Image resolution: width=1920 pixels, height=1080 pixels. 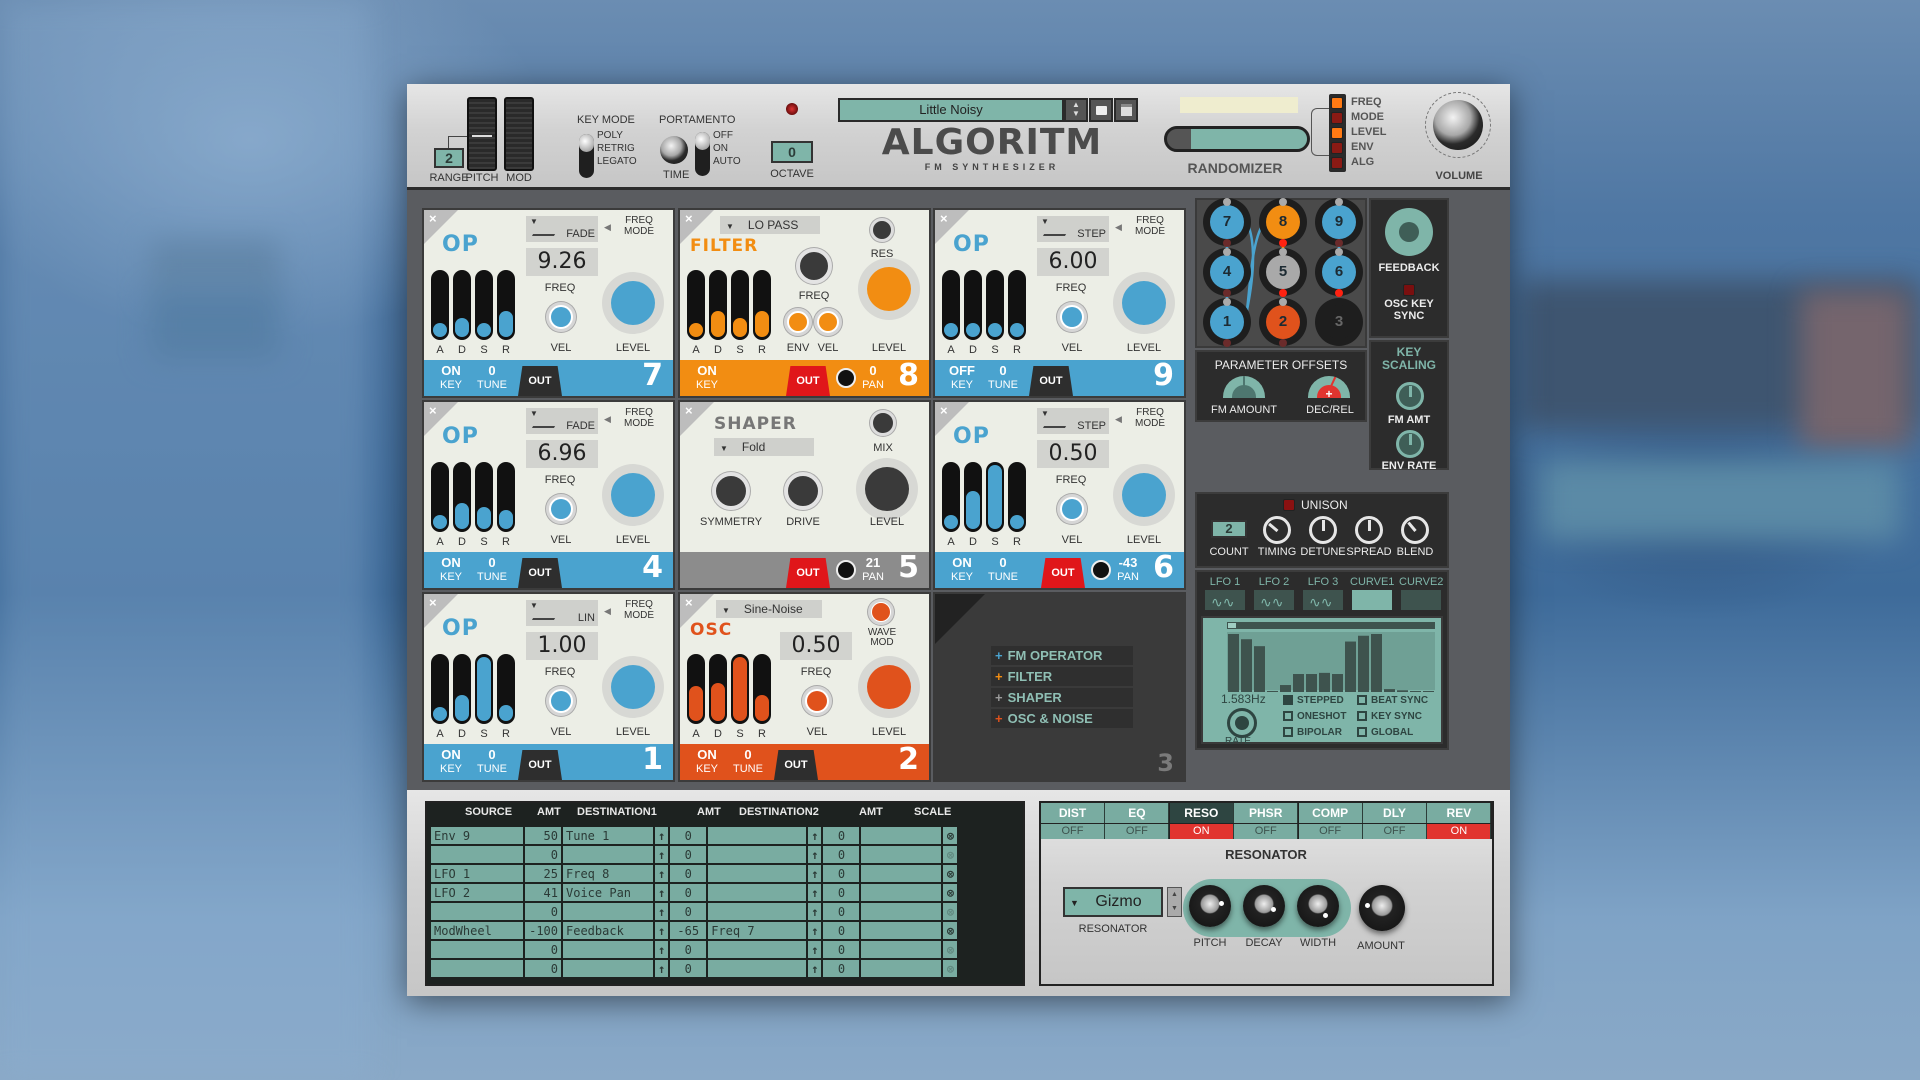 I want to click on freq-value: 0.50, so click(x=1073, y=454).